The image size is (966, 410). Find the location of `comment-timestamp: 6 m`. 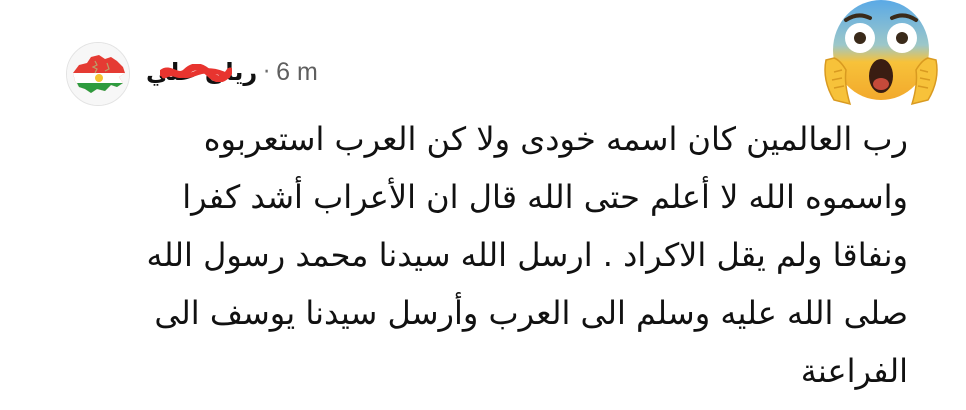

comment-timestamp: 6 m is located at coordinates (297, 71).